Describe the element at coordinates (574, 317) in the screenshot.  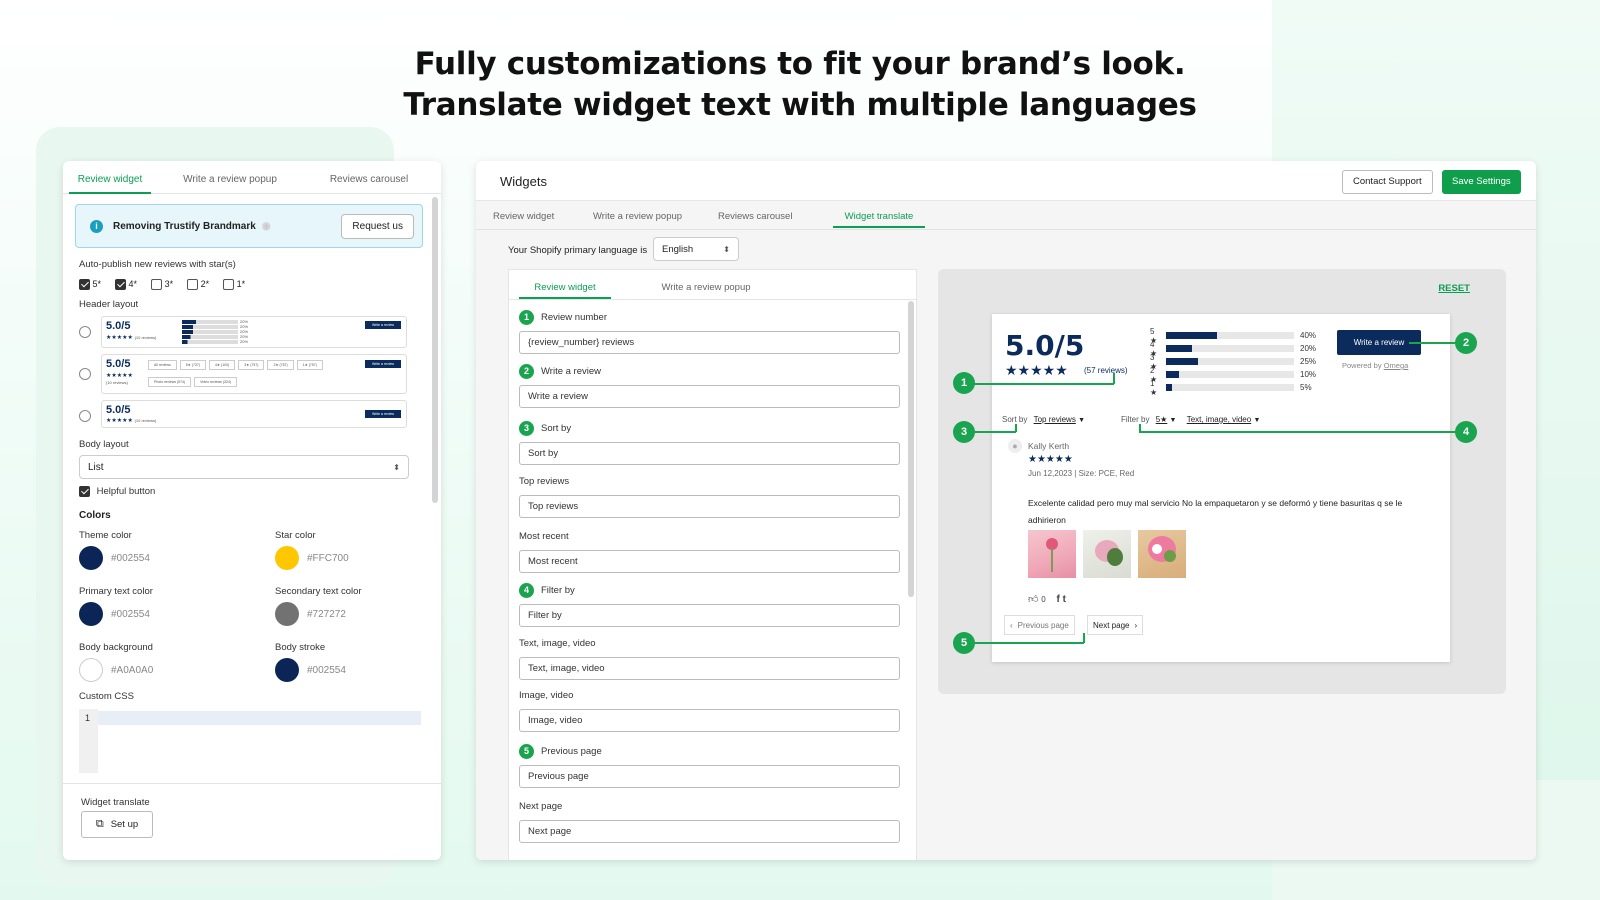
I see `field-label-text: Review number` at that location.